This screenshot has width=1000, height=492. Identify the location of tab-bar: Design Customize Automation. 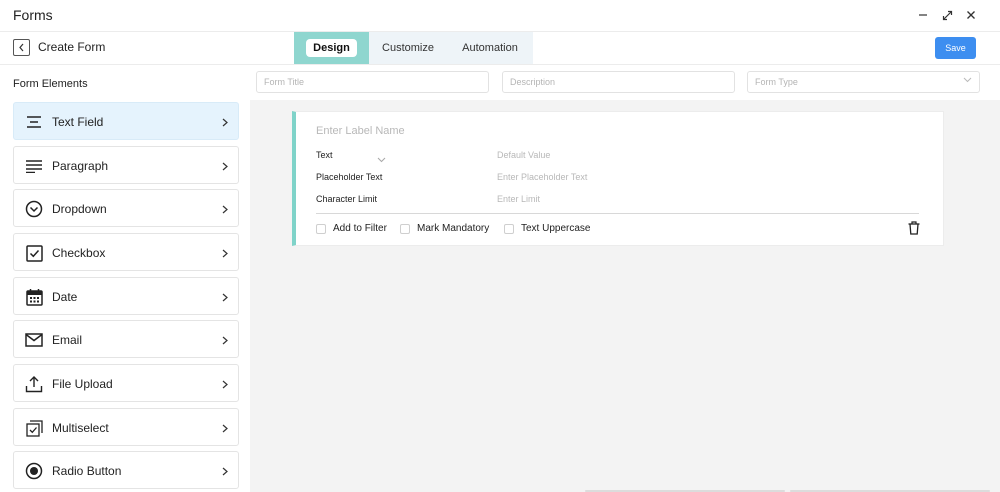
(413, 48).